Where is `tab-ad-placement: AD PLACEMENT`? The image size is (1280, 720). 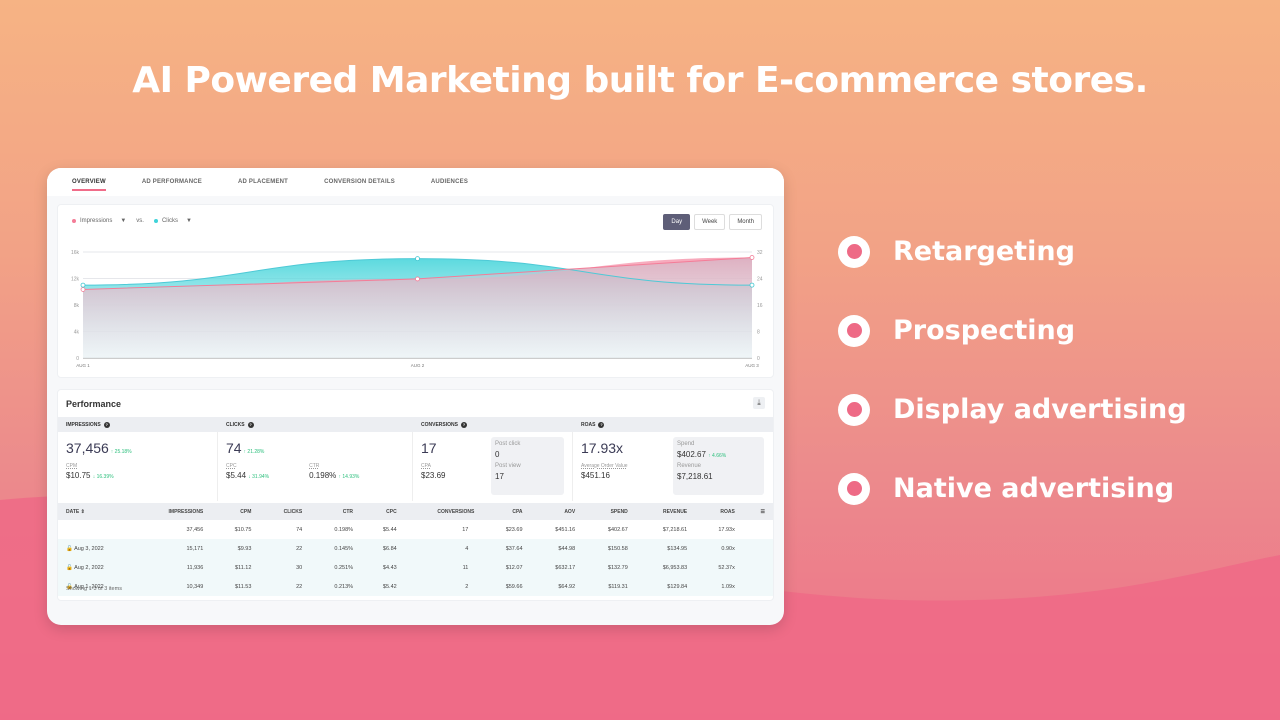 tab-ad-placement: AD PLACEMENT is located at coordinates (263, 182).